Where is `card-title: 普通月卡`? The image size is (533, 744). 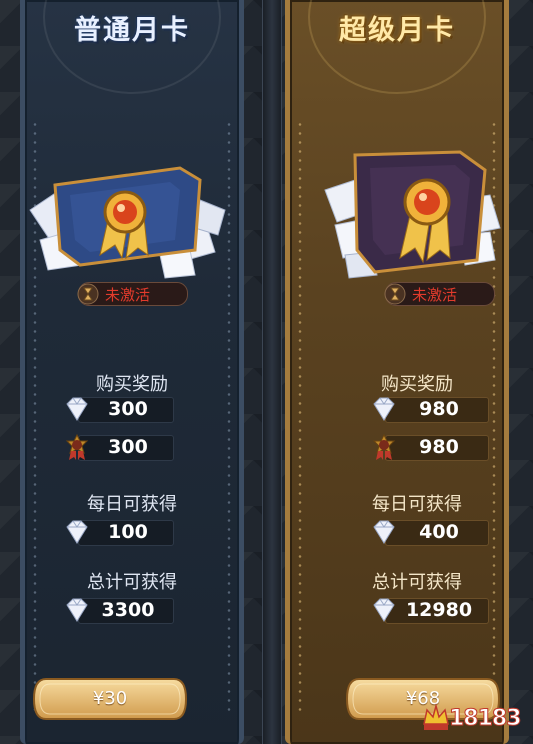
card-title: 普通月卡 is located at coordinates (132, 30).